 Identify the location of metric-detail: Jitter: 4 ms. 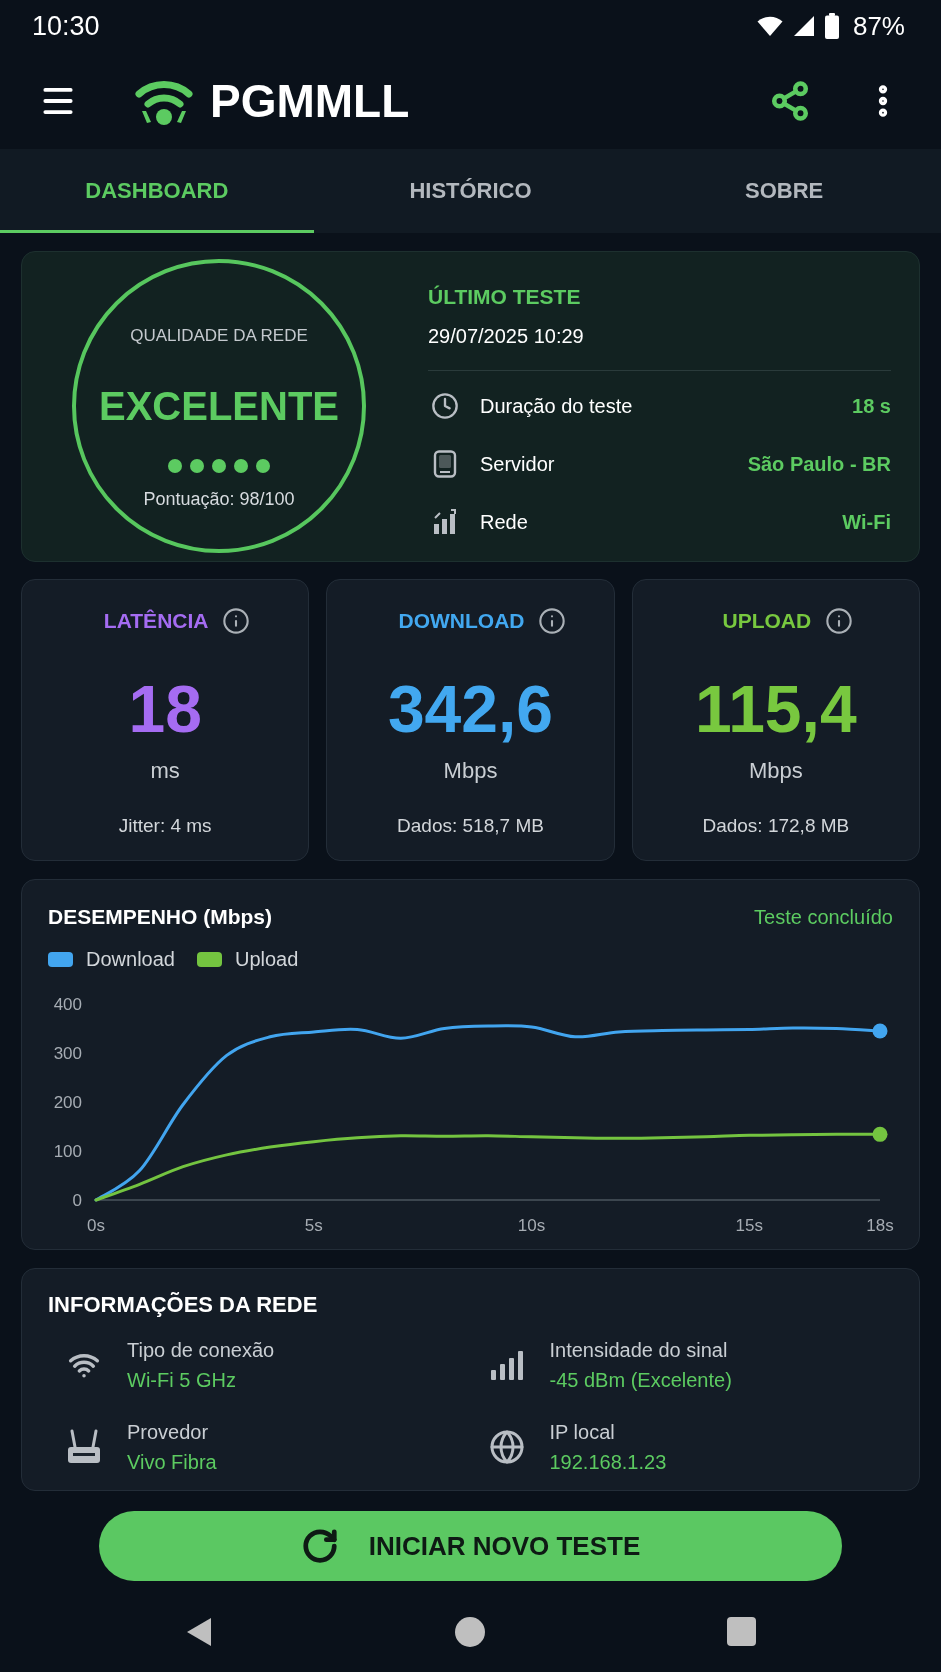
(165, 826).